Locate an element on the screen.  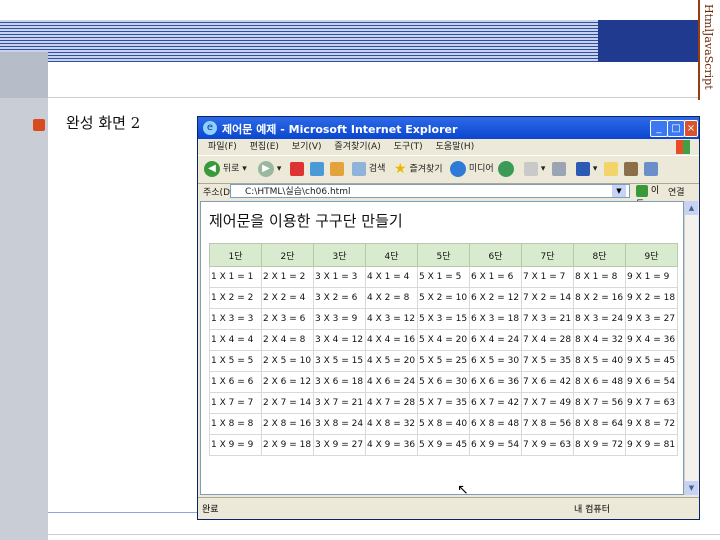
table-cell: 3 X 4 = 12 is located at coordinates (339, 340).